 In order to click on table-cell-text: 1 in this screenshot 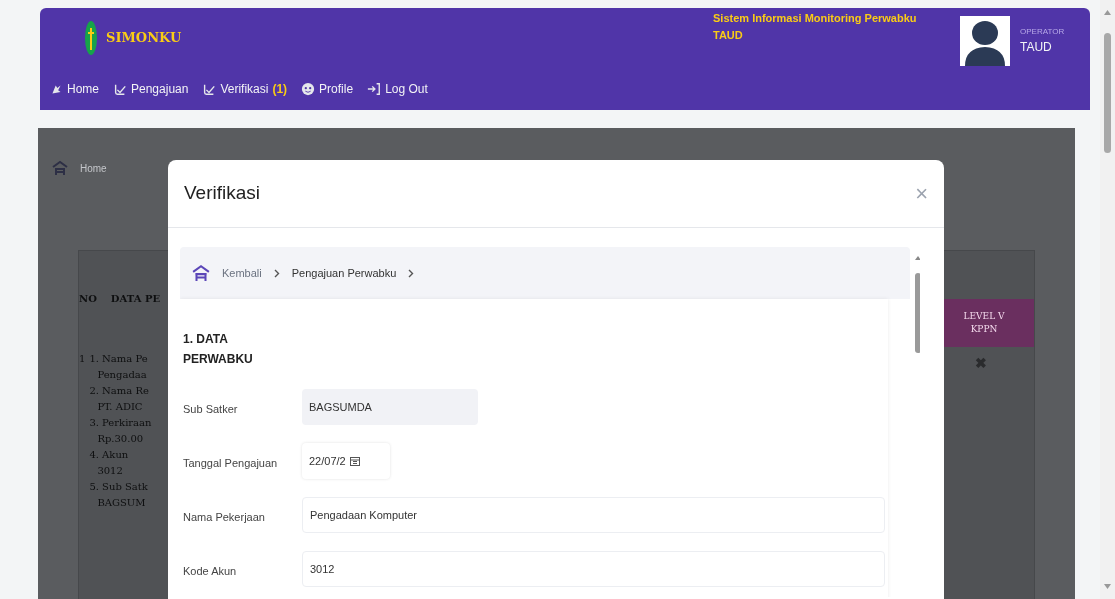, I will do `click(82, 359)`.